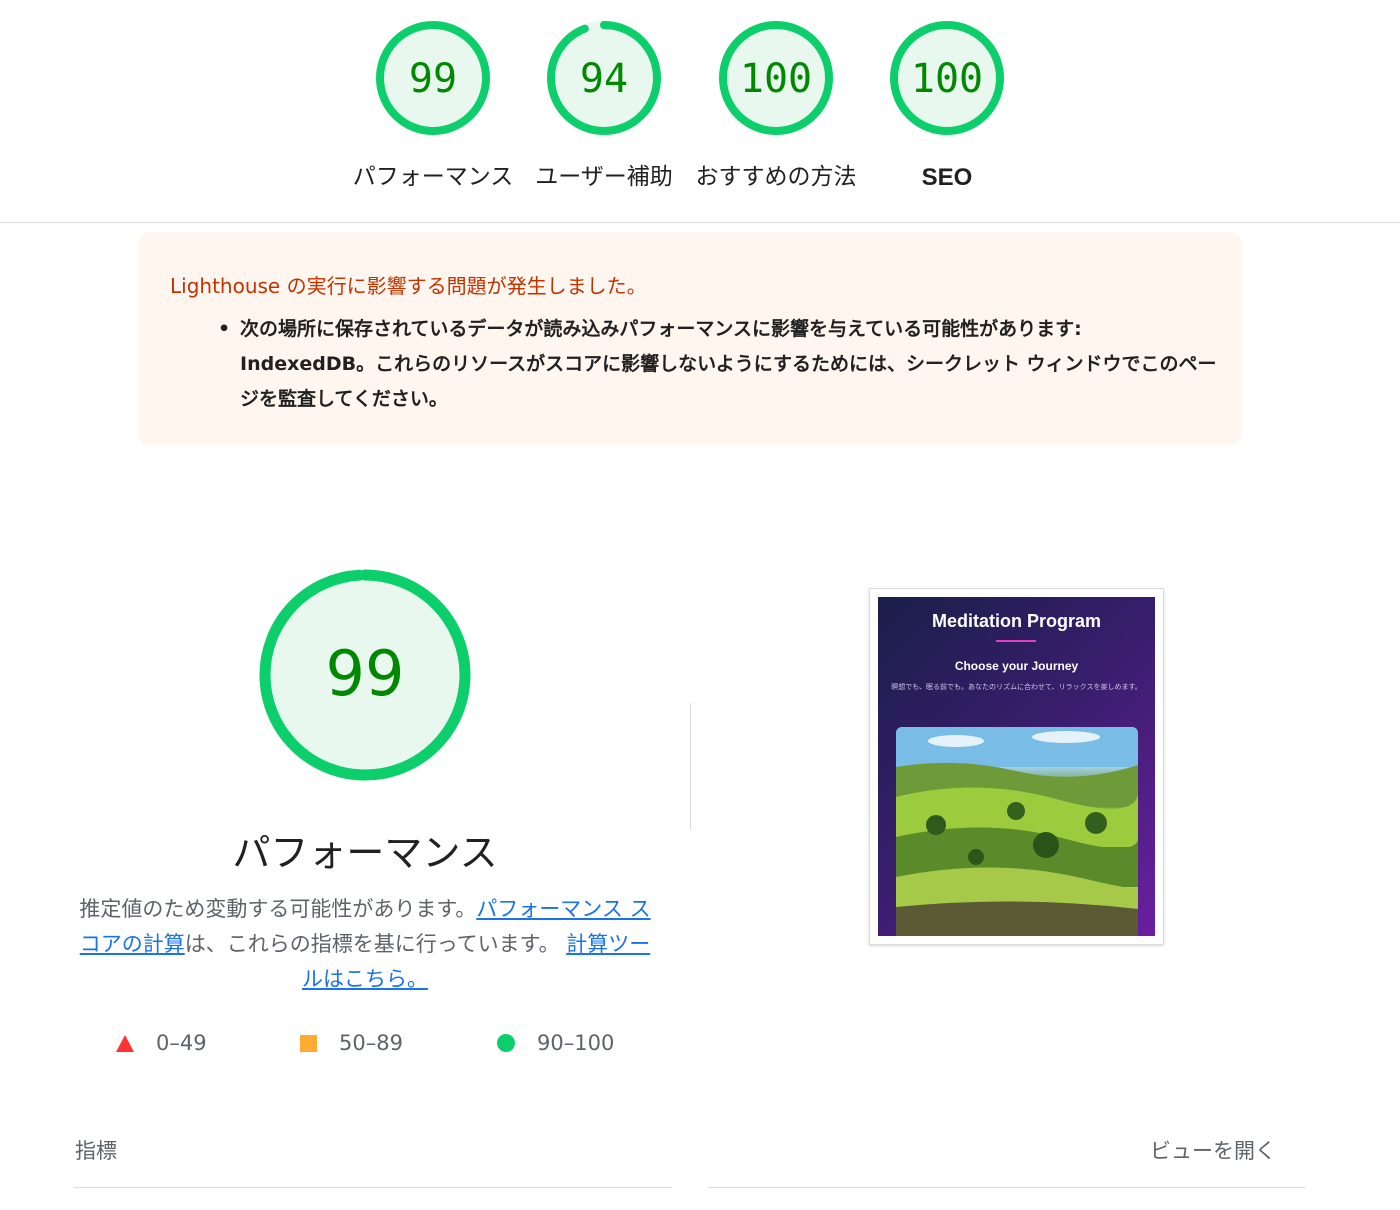  Describe the element at coordinates (947, 177) in the screenshot. I see `gauge-label: SEO` at that location.